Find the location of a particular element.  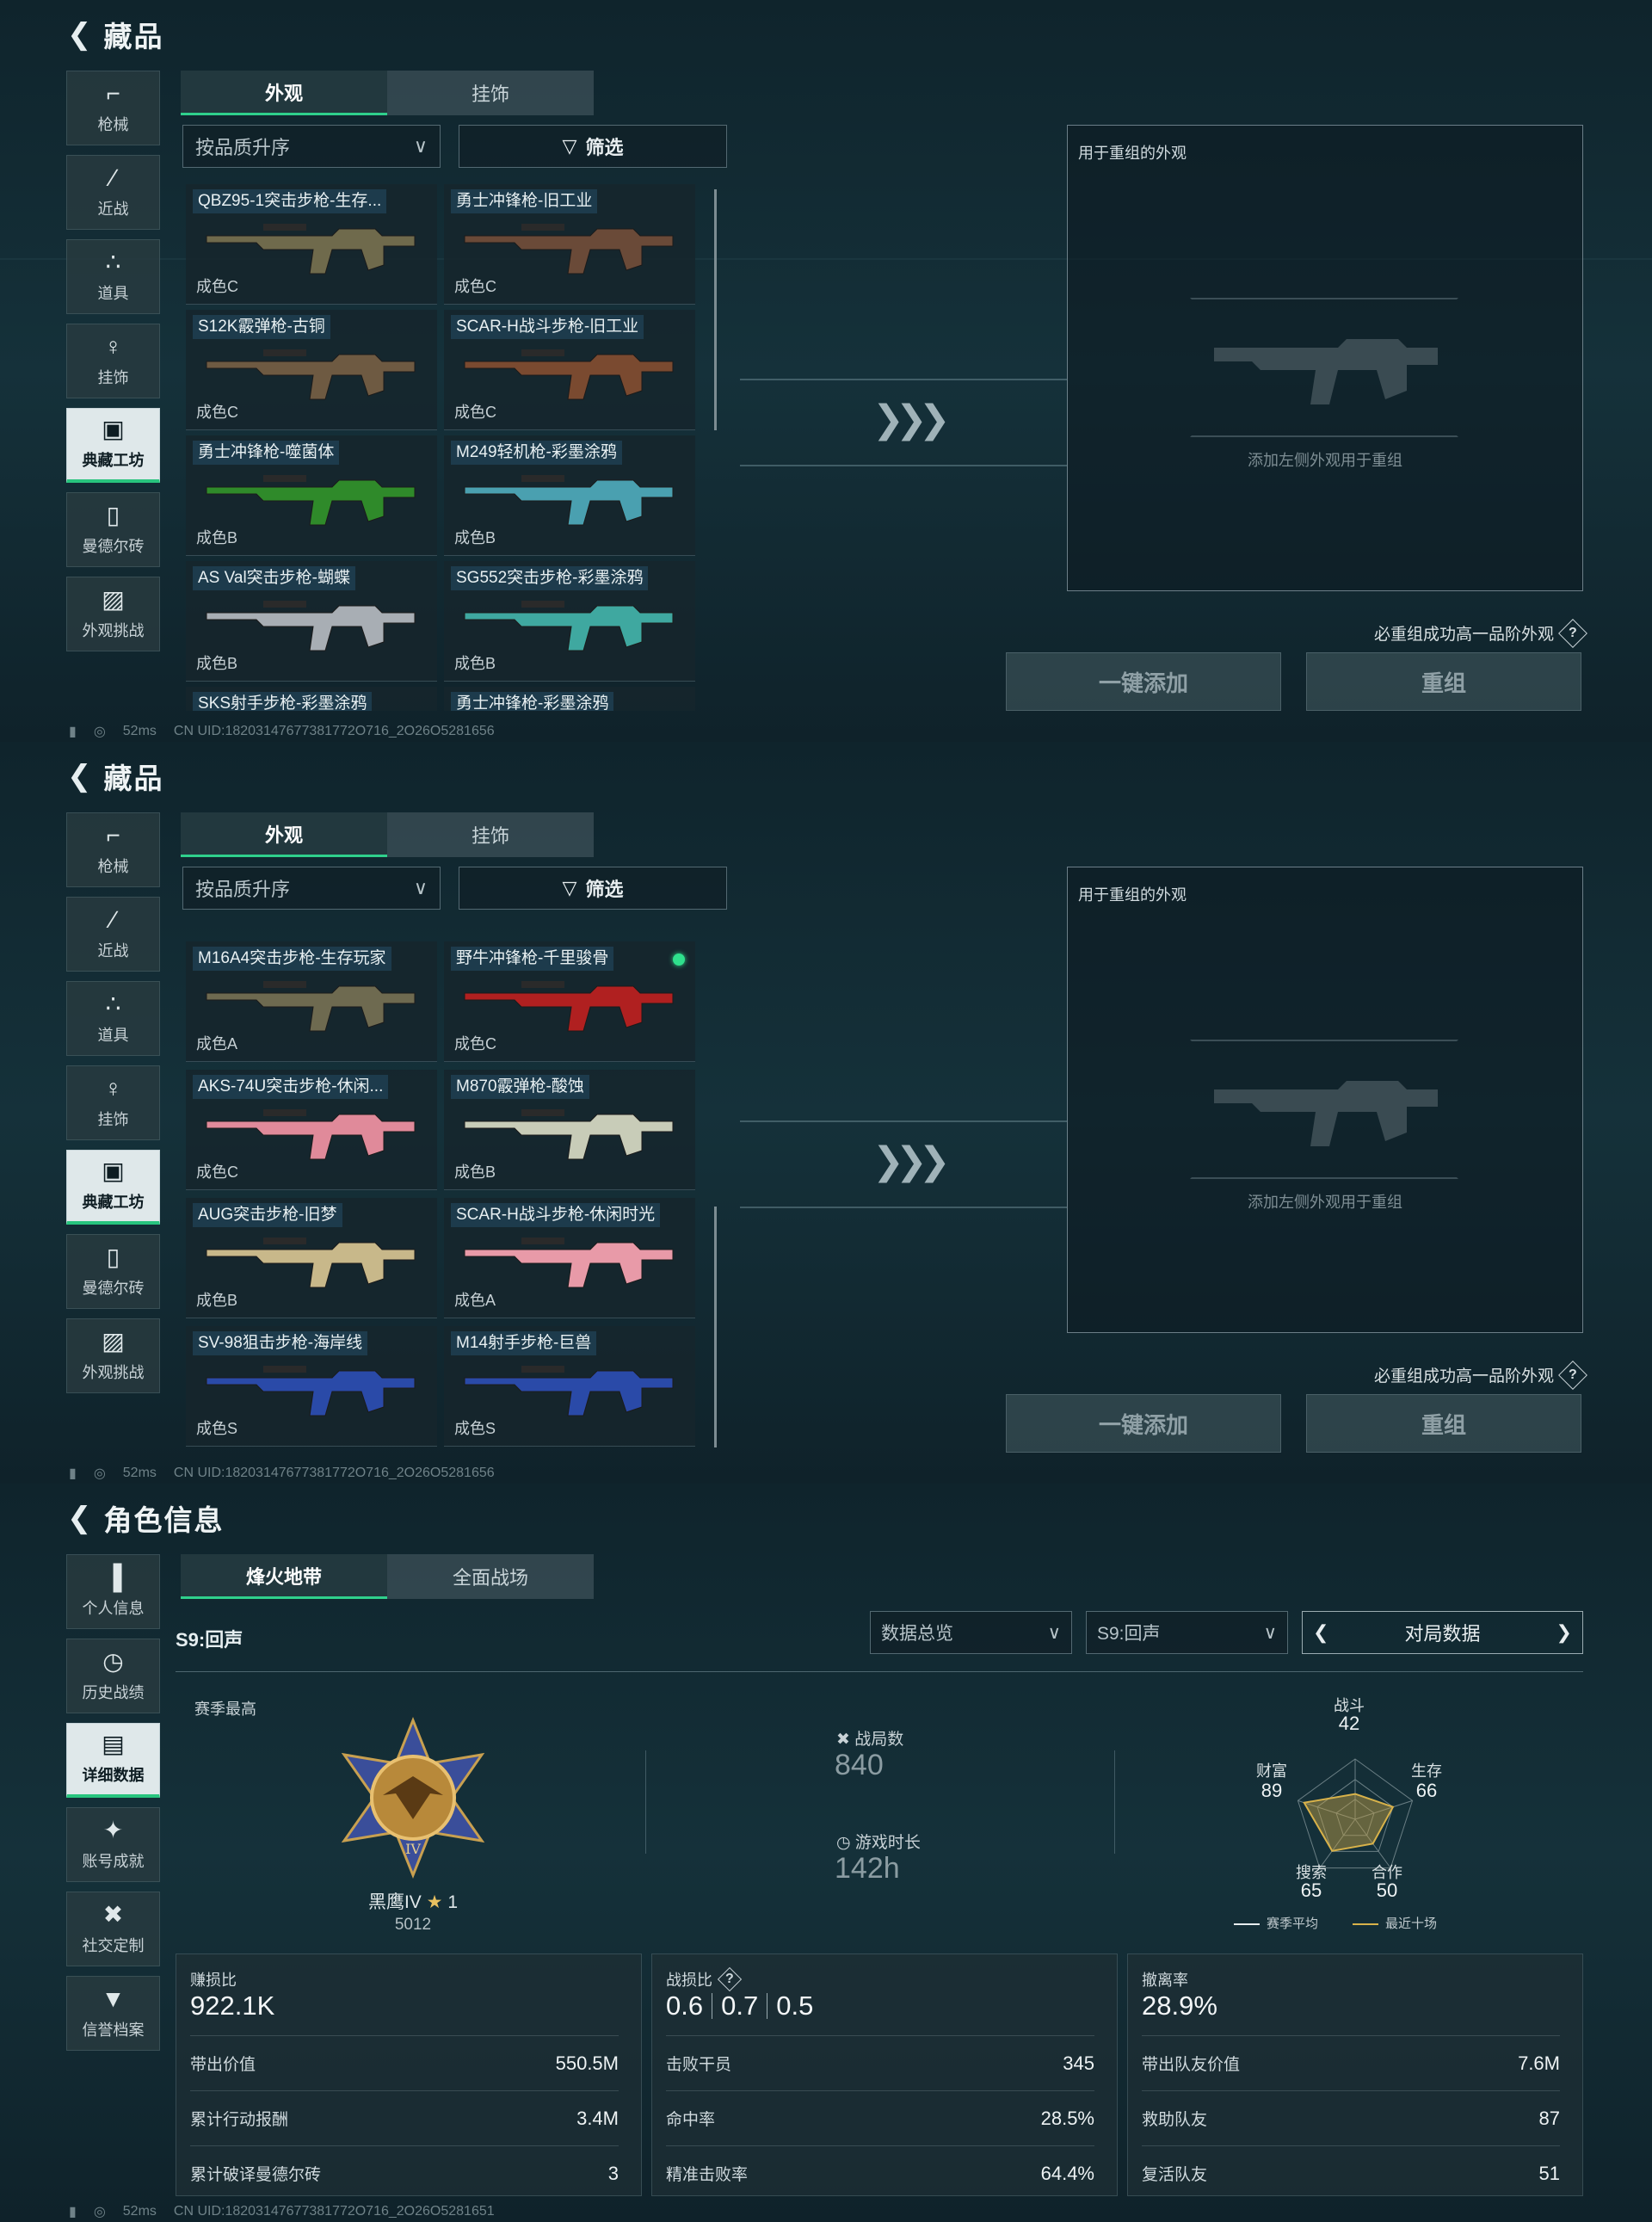

matches-label-text: 战局数 is located at coordinates (879, 1740).